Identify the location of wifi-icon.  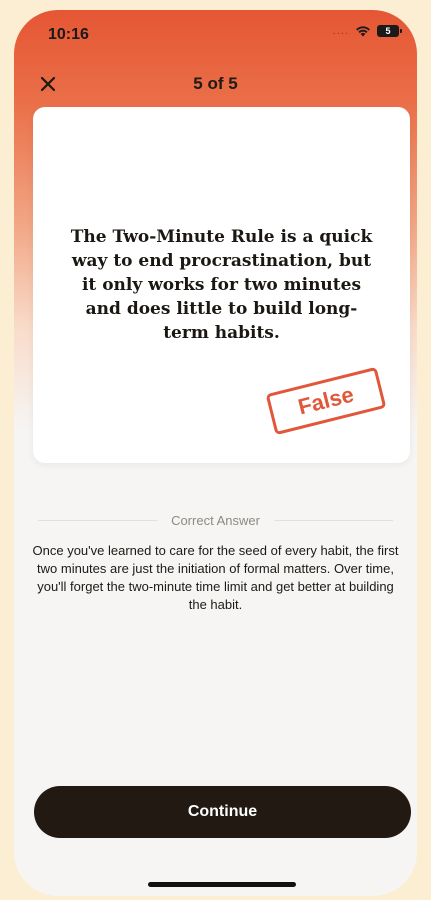
(363, 31).